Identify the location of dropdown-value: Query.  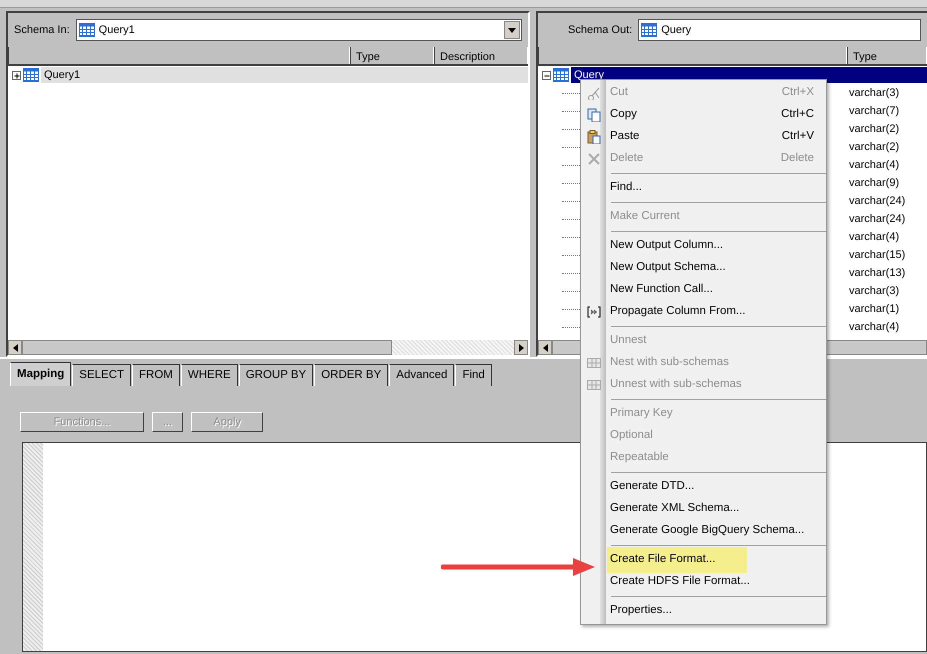
(676, 30).